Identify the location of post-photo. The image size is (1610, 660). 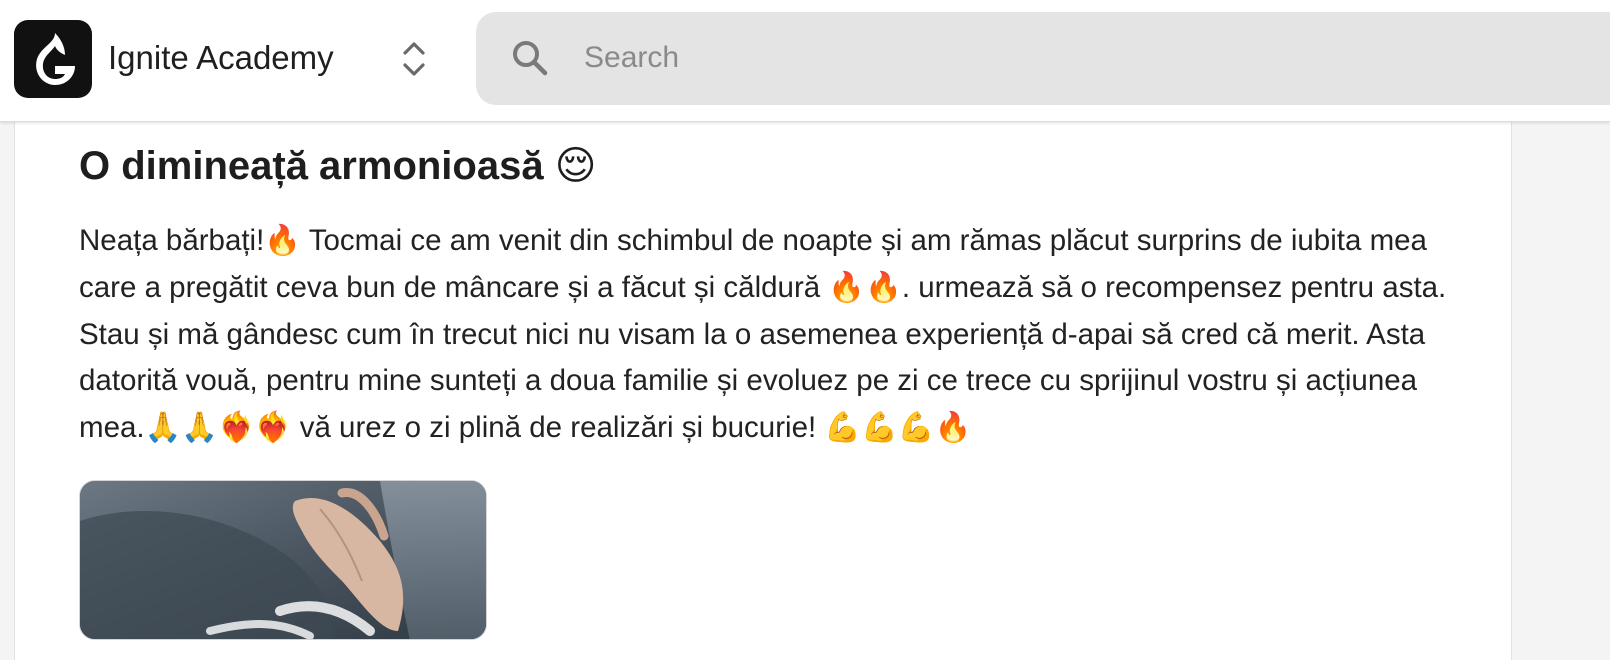
(283, 560).